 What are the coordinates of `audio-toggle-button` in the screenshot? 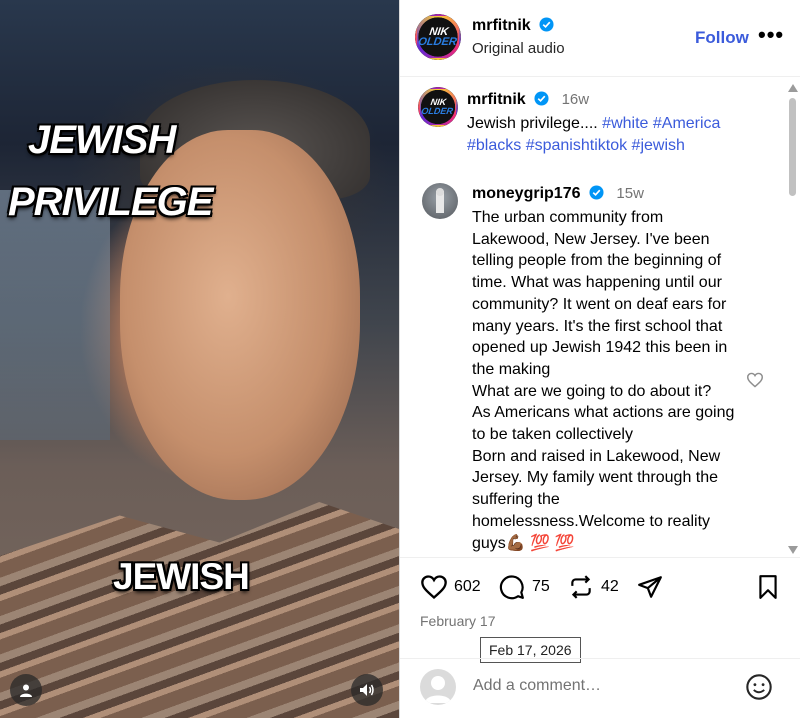 It's located at (367, 690).